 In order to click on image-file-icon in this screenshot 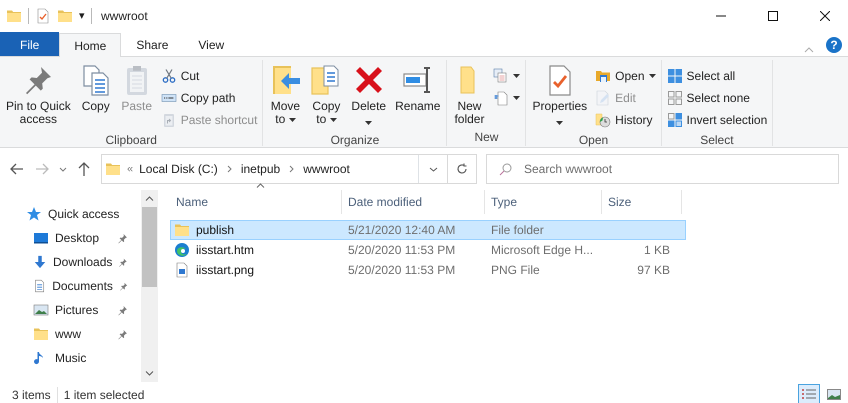, I will do `click(182, 270)`.